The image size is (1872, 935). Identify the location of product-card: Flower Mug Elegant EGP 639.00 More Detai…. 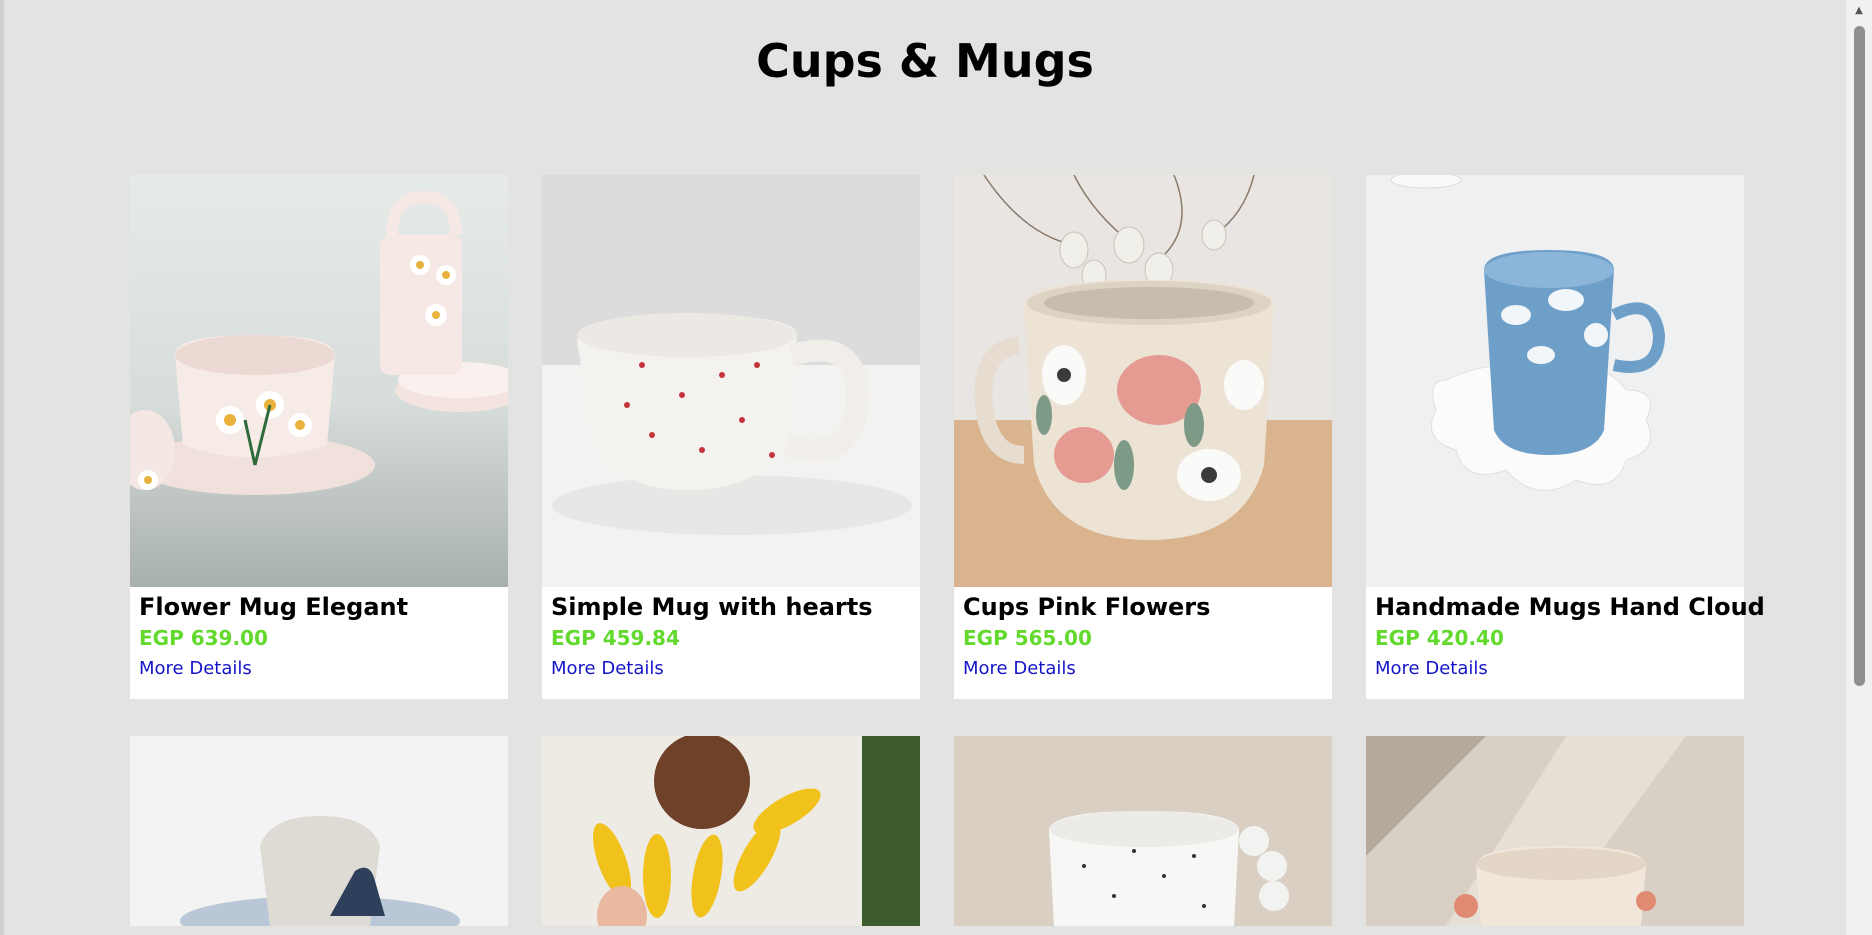
(319, 437).